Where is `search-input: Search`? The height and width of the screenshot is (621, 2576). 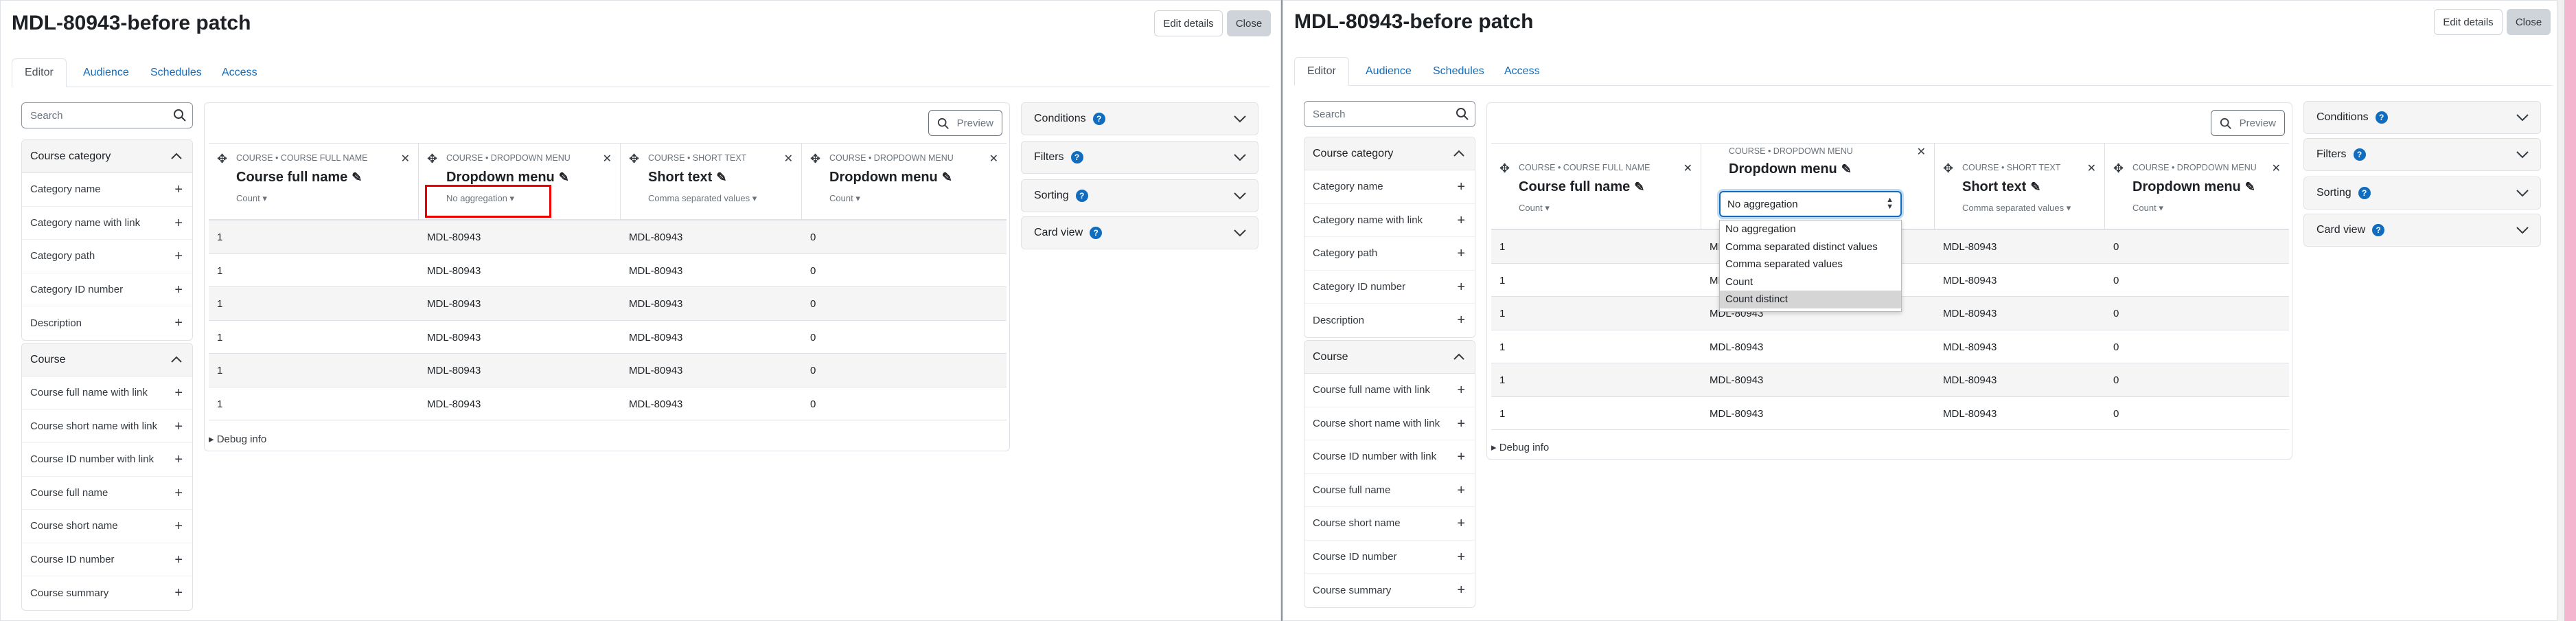
search-input: Search is located at coordinates (107, 115).